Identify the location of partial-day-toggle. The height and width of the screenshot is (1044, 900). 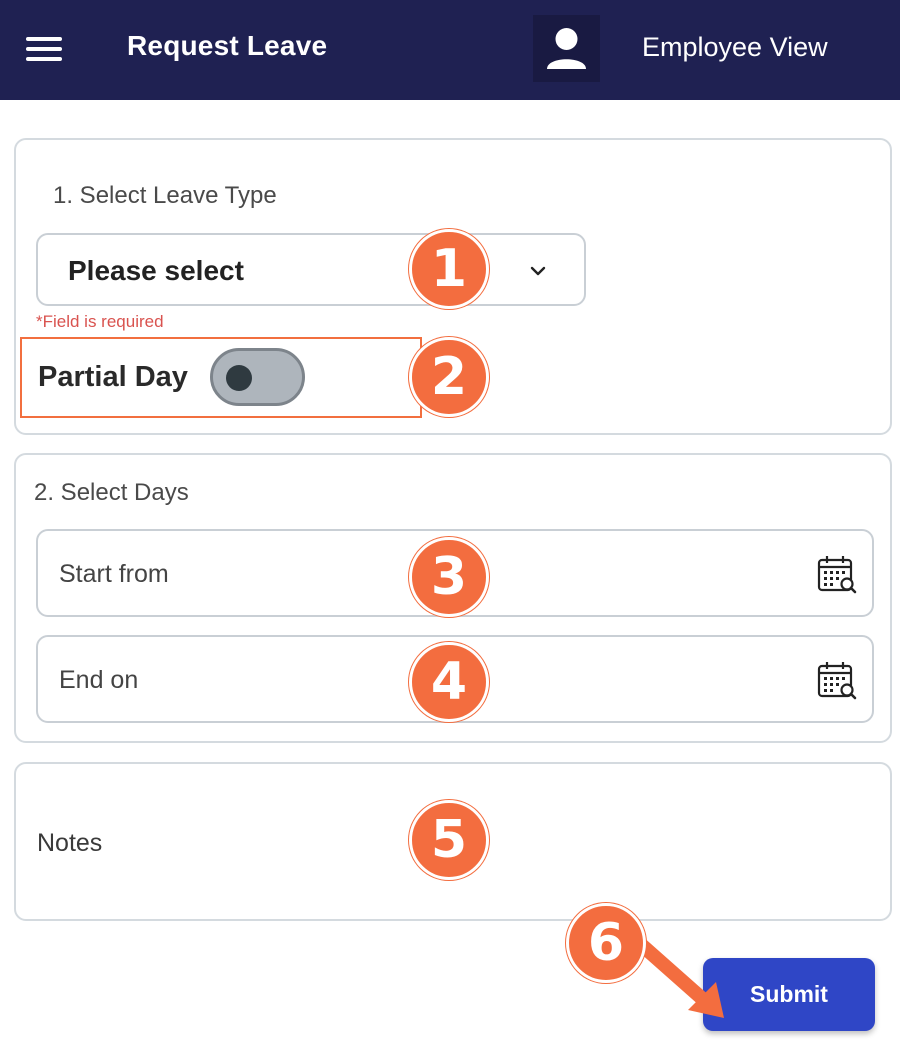
(257, 377).